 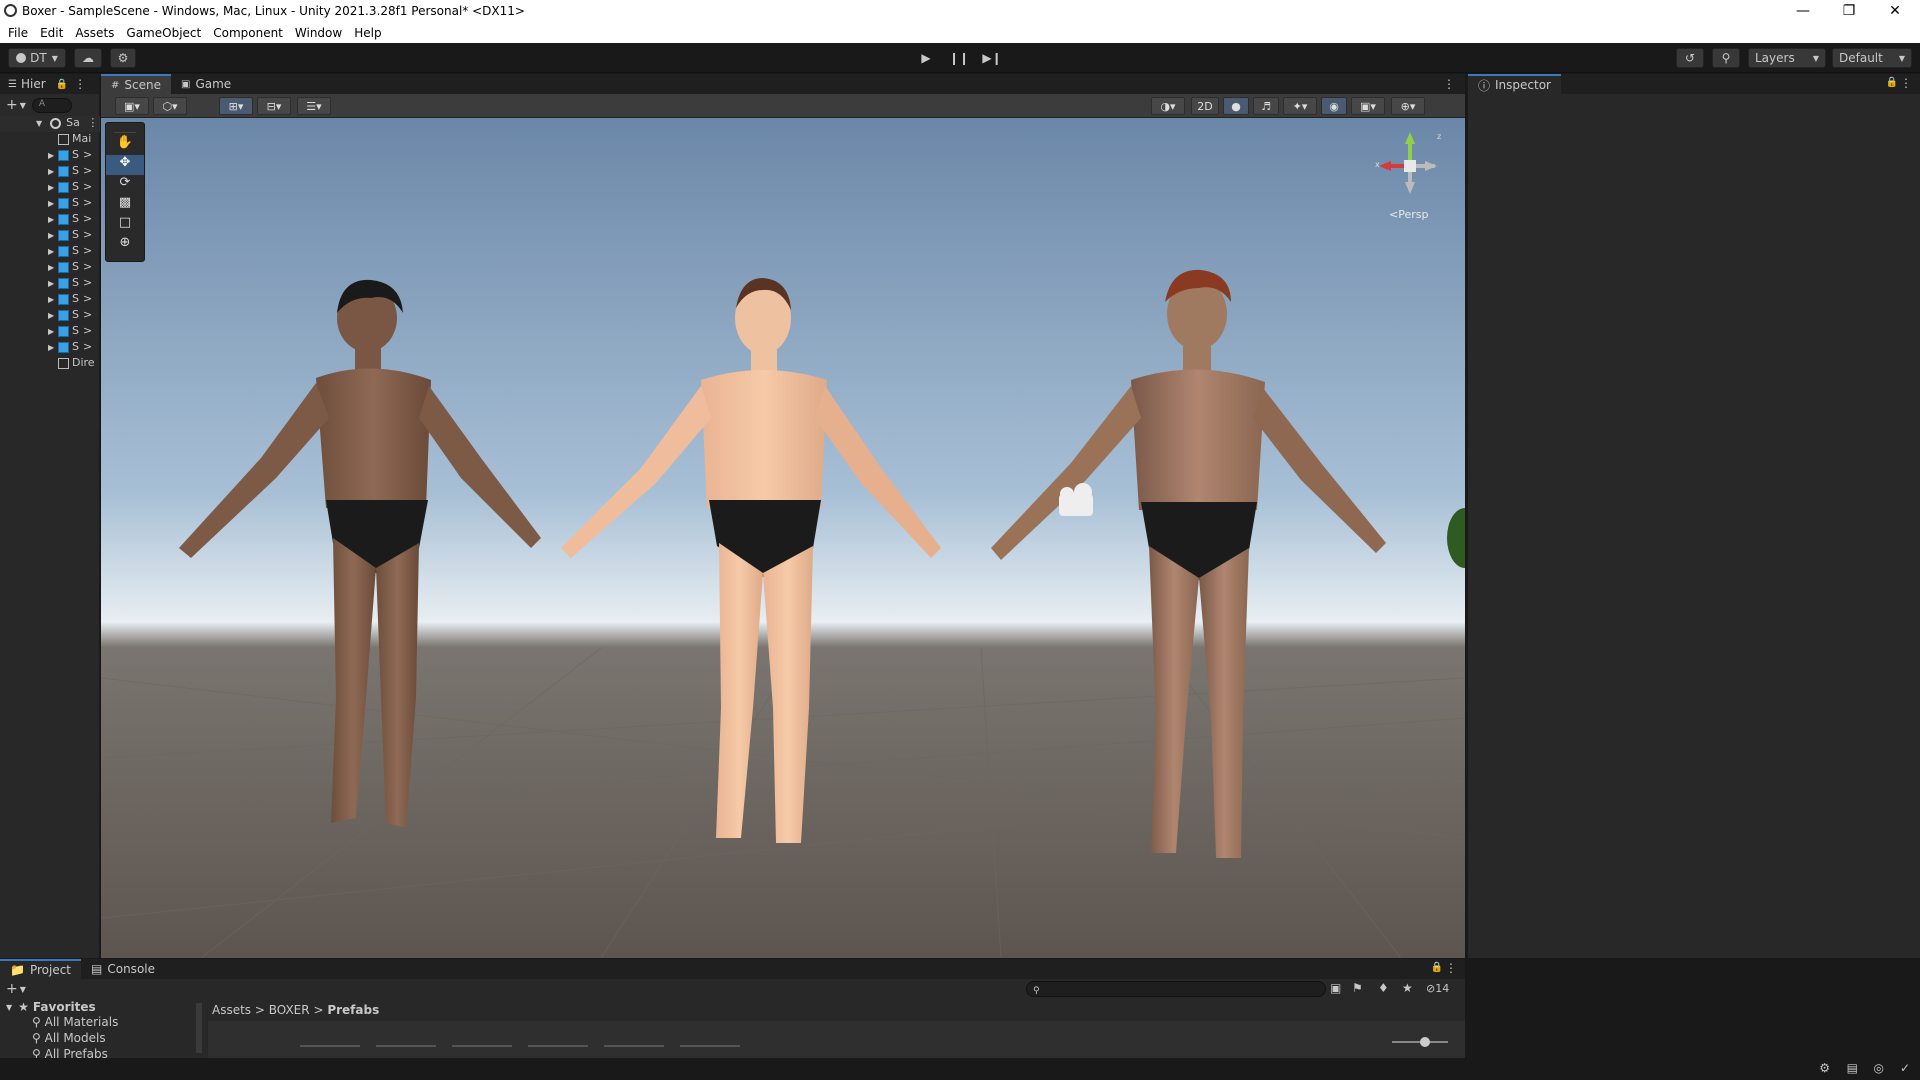 I want to click on align-dropdown: ☰▾, so click(x=314, y=106).